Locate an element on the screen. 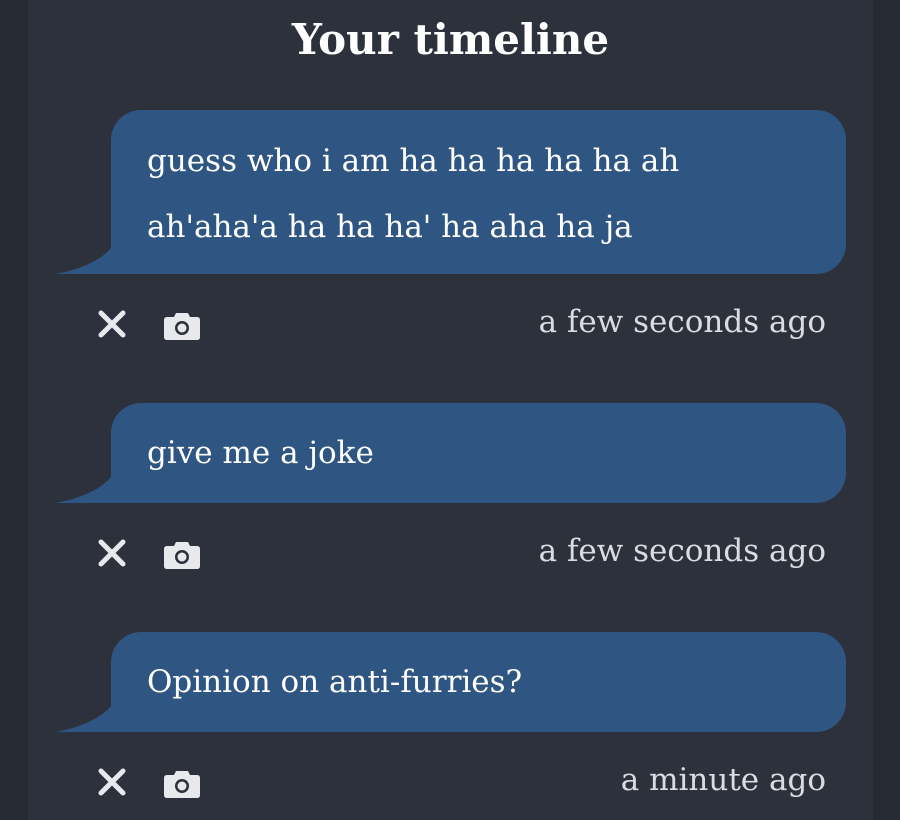 The height and width of the screenshot is (820, 900). message-timestamp: a minute ago is located at coordinates (723, 780).